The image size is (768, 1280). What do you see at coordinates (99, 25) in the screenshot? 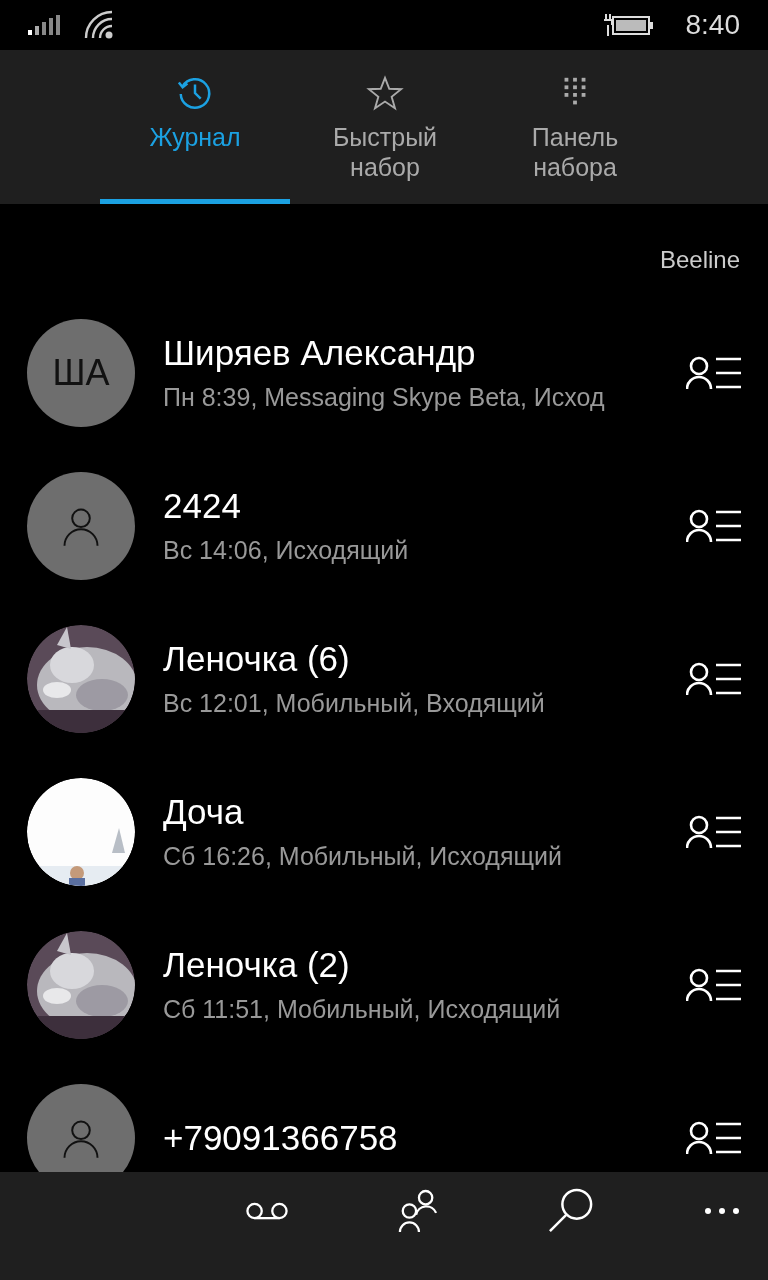
I see `wifi-icon` at bounding box center [99, 25].